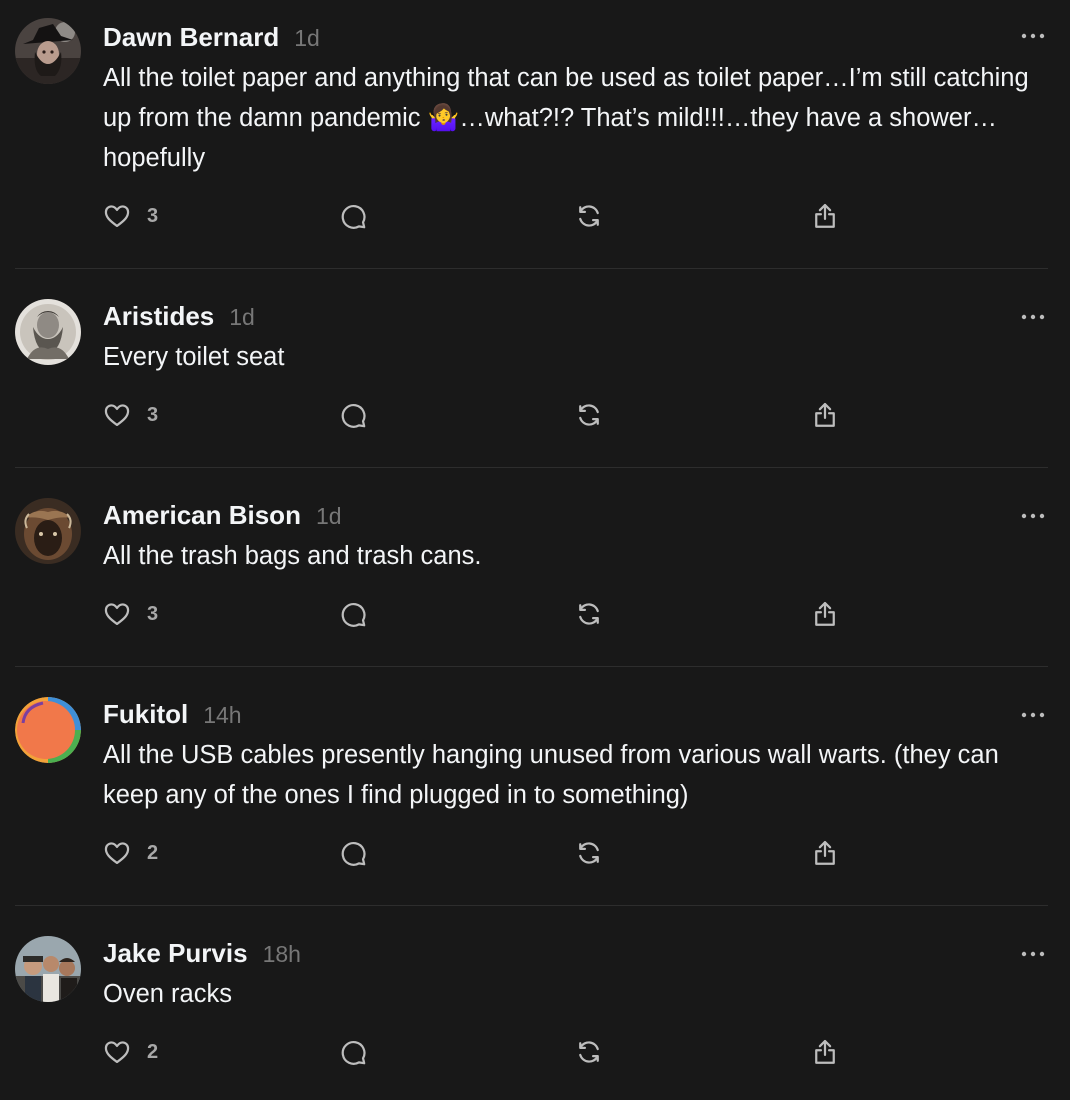 The width and height of the screenshot is (1070, 1100). Describe the element at coordinates (292, 556) in the screenshot. I see `post-text: All the trash bags and trash cans.` at that location.